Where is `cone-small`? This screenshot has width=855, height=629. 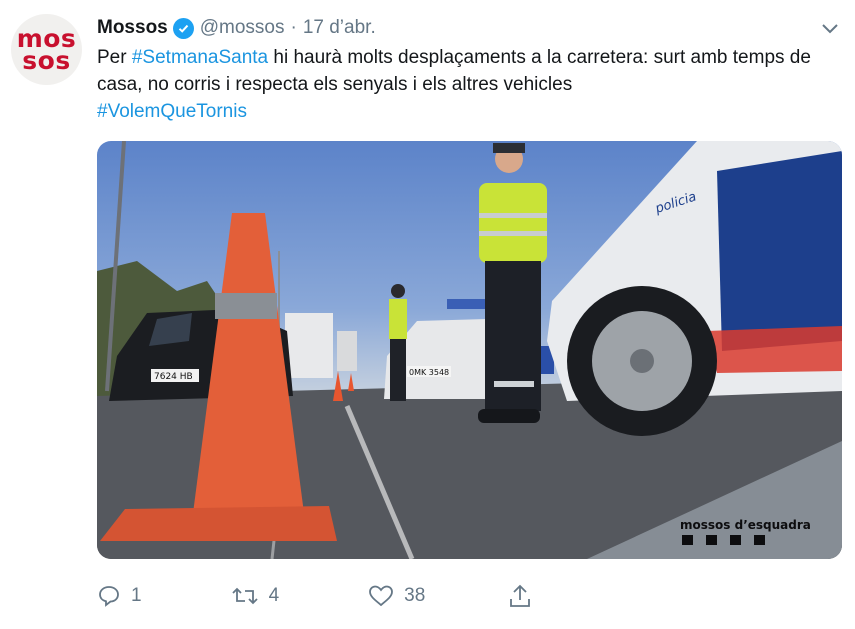 cone-small is located at coordinates (338, 386).